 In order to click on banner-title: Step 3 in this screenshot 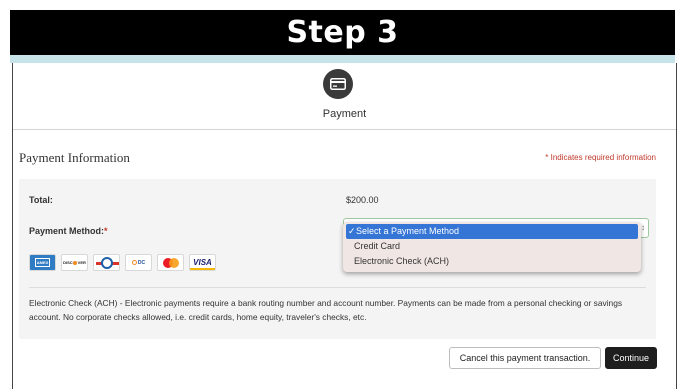, I will do `click(342, 32)`.